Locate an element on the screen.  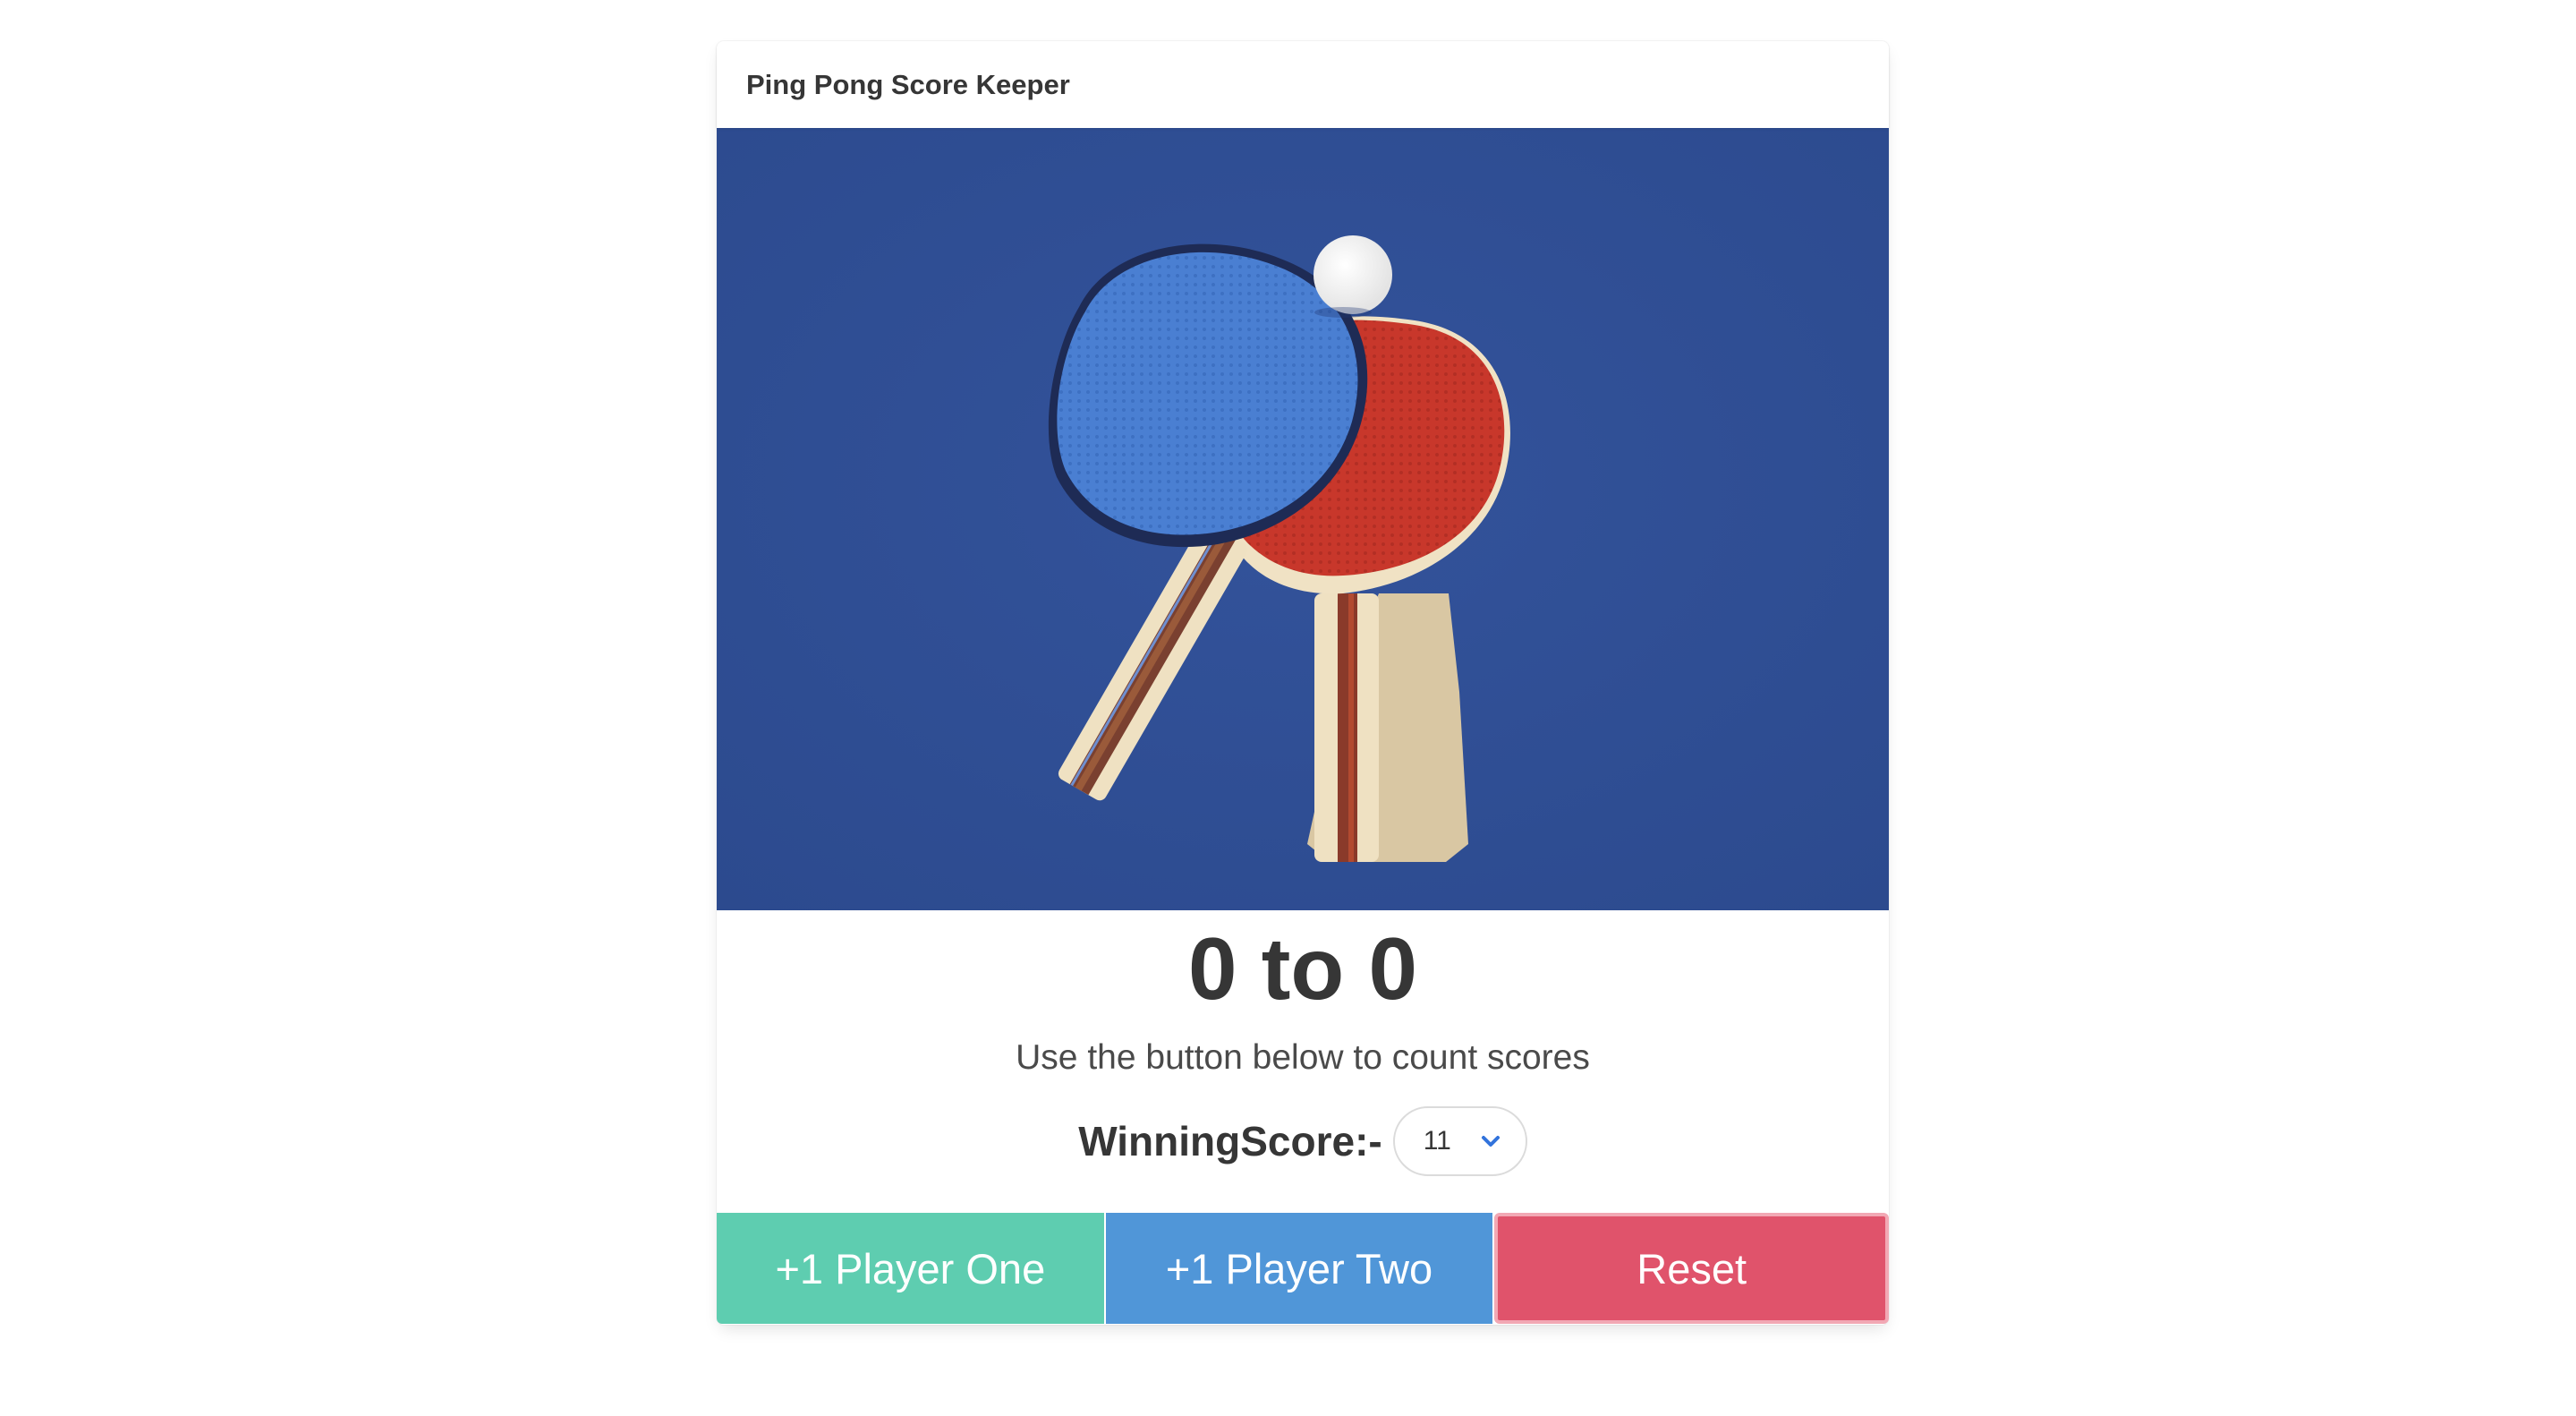
instructions-text: Use the button below to count scores is located at coordinates (1303, 1057).